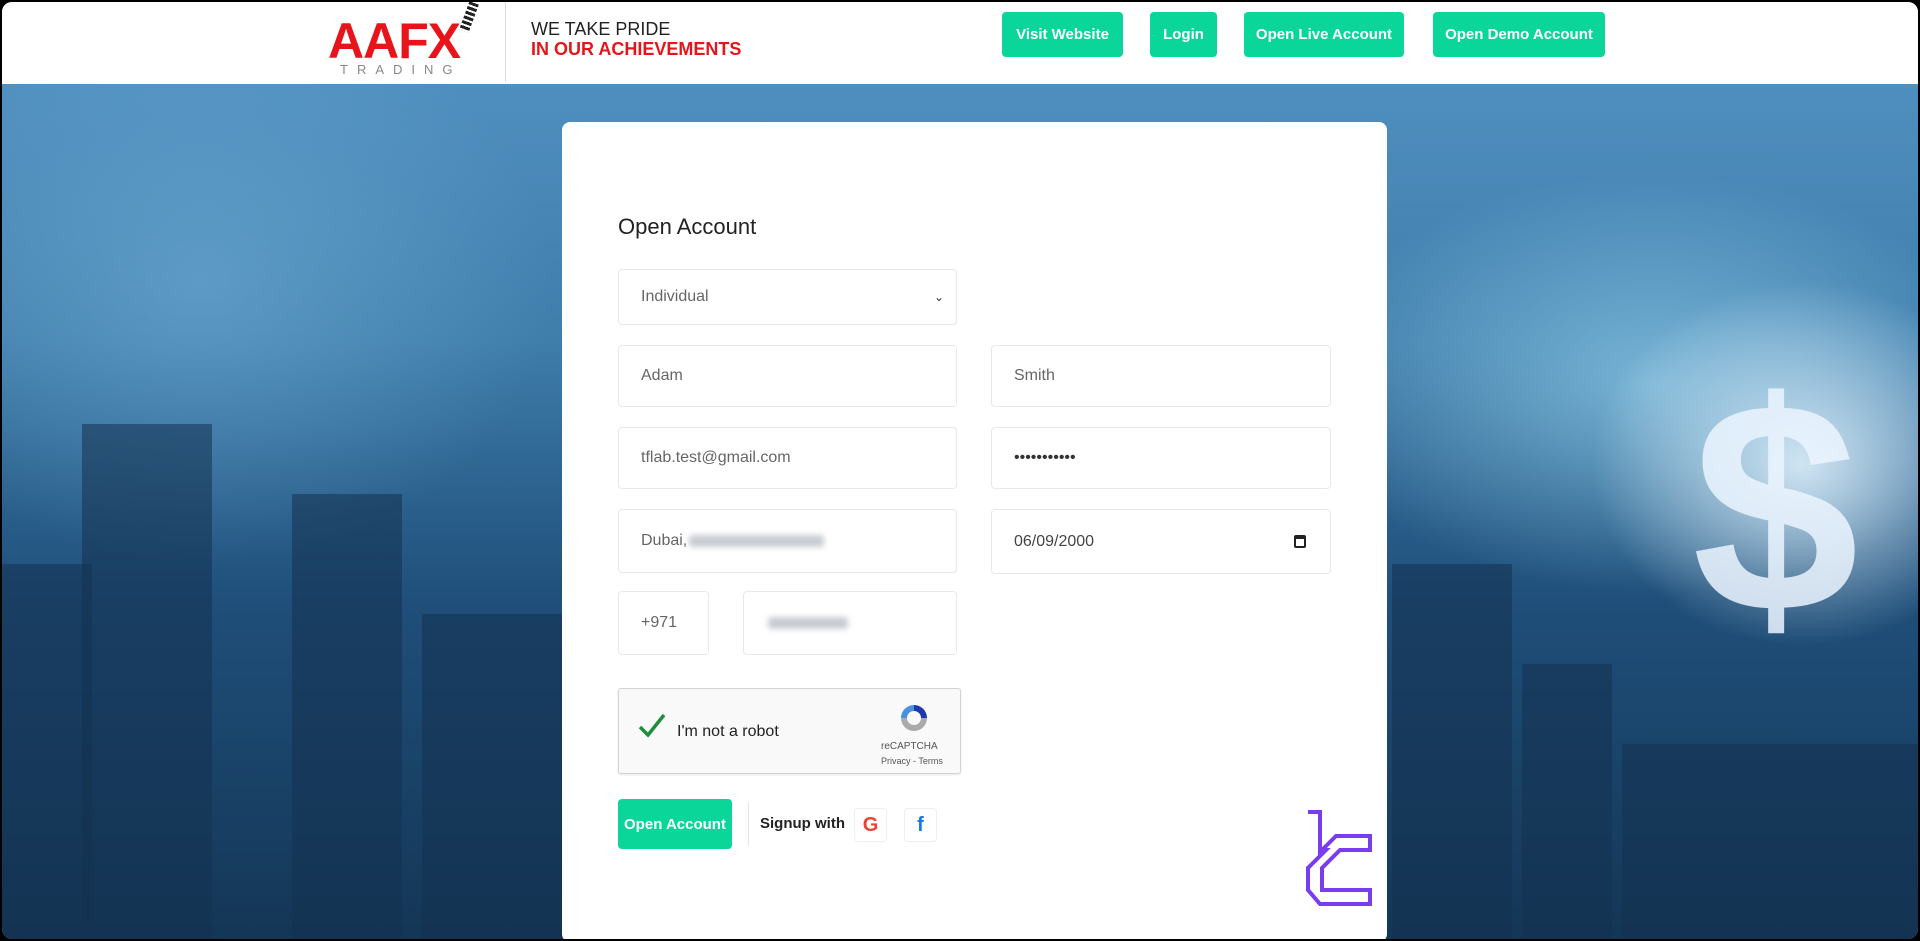 The width and height of the screenshot is (1920, 941). Describe the element at coordinates (787, 297) in the screenshot. I see `account-type-select: Individual ⌄` at that location.